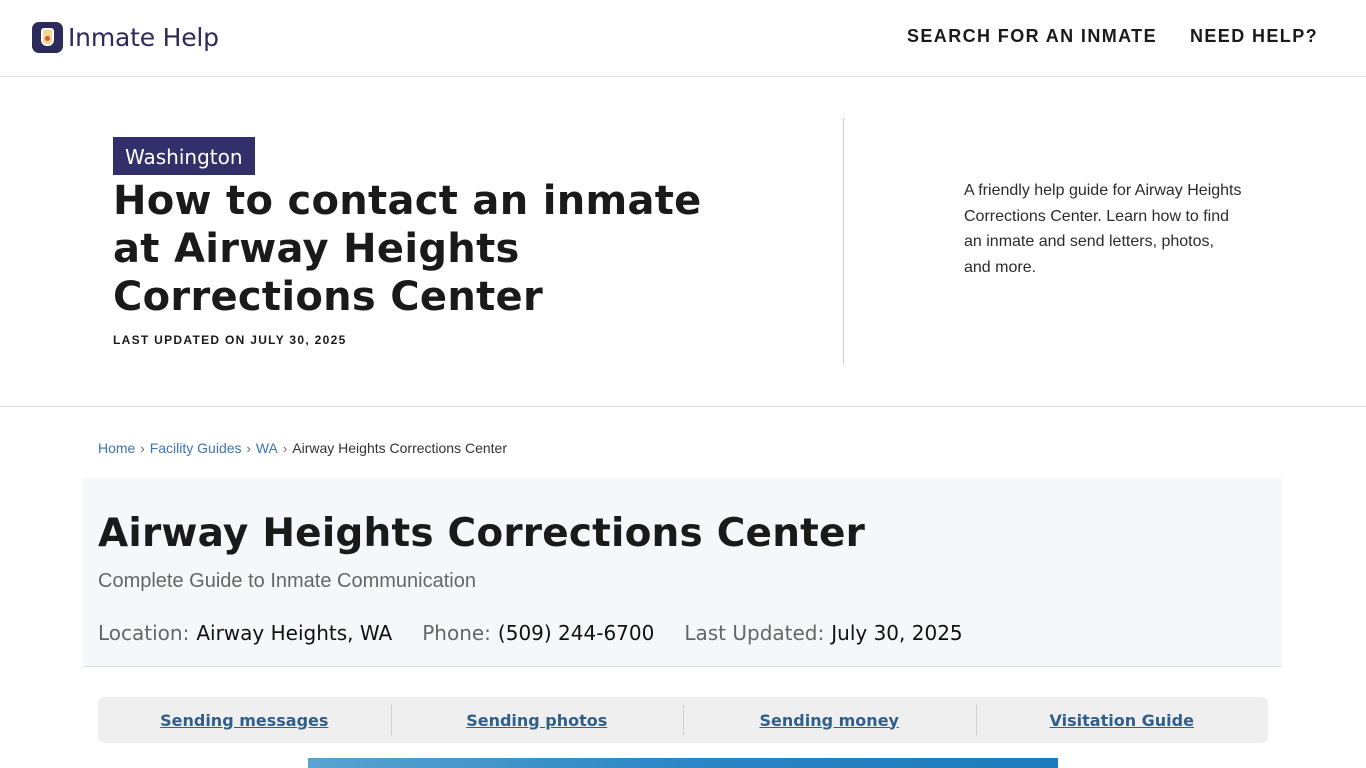 The height and width of the screenshot is (768, 1366). I want to click on state-badge: Washington, so click(184, 156).